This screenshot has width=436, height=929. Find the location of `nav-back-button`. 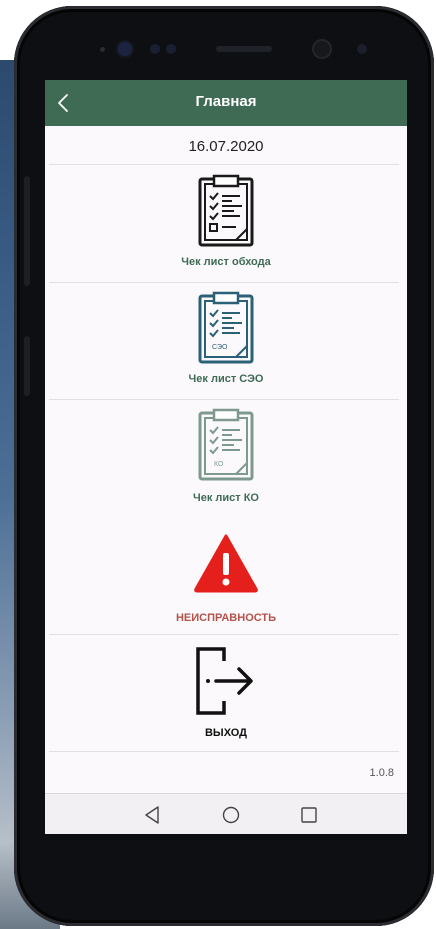

nav-back-button is located at coordinates (153, 814).